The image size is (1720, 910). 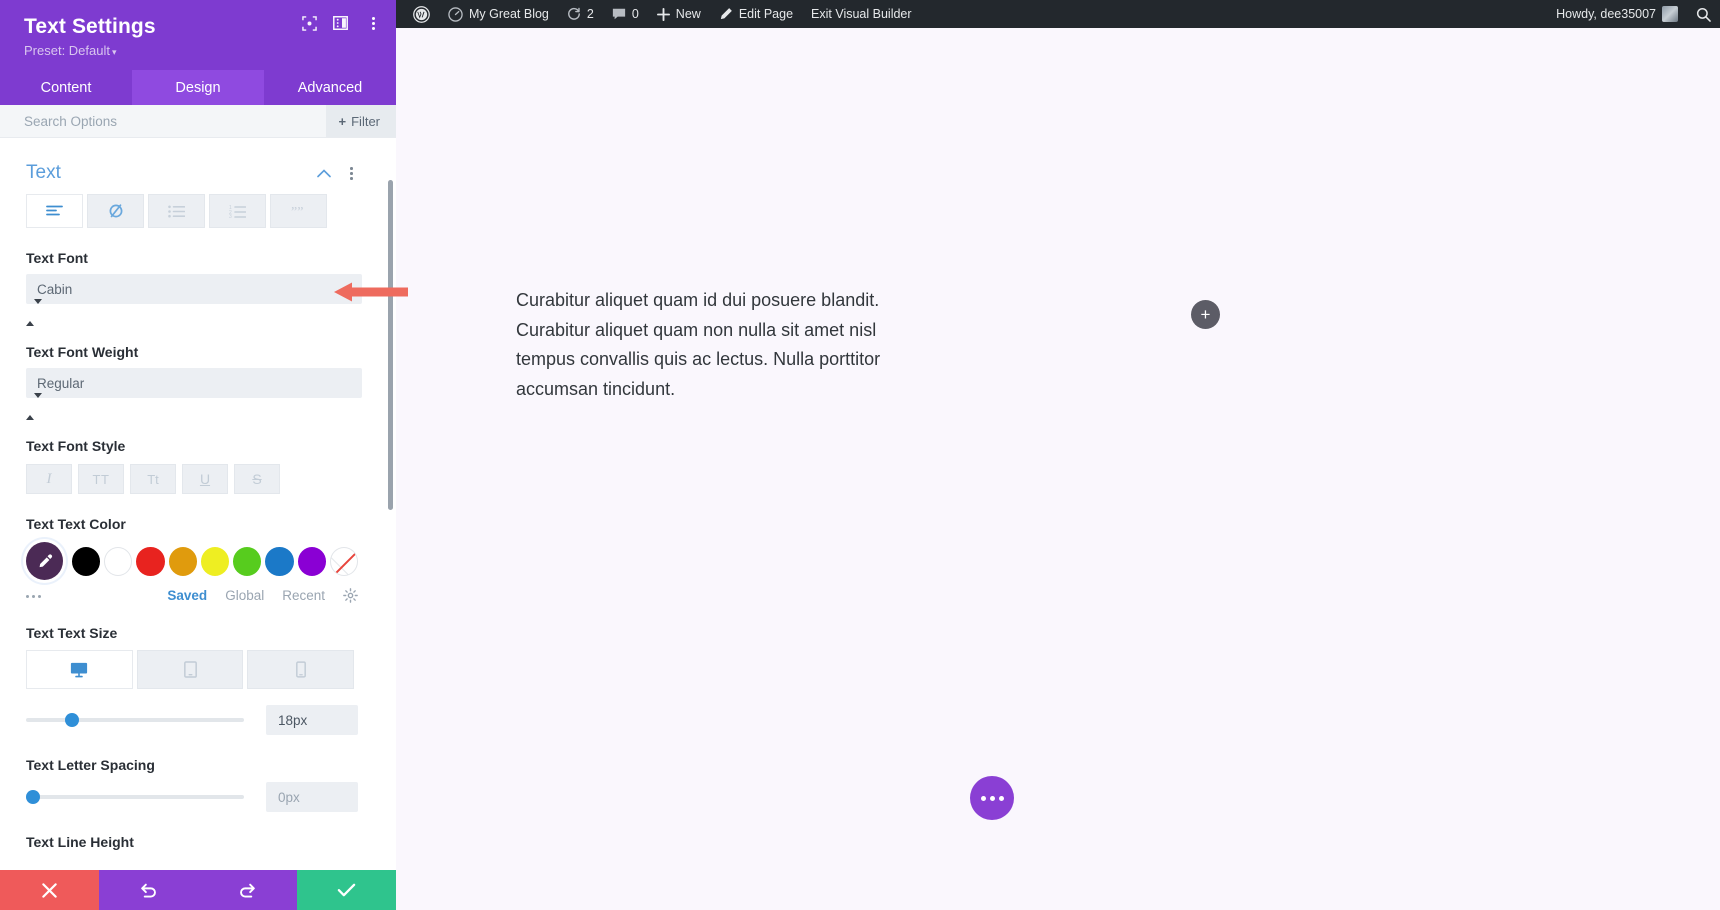 I want to click on filter-button: + Filter, so click(x=360, y=121).